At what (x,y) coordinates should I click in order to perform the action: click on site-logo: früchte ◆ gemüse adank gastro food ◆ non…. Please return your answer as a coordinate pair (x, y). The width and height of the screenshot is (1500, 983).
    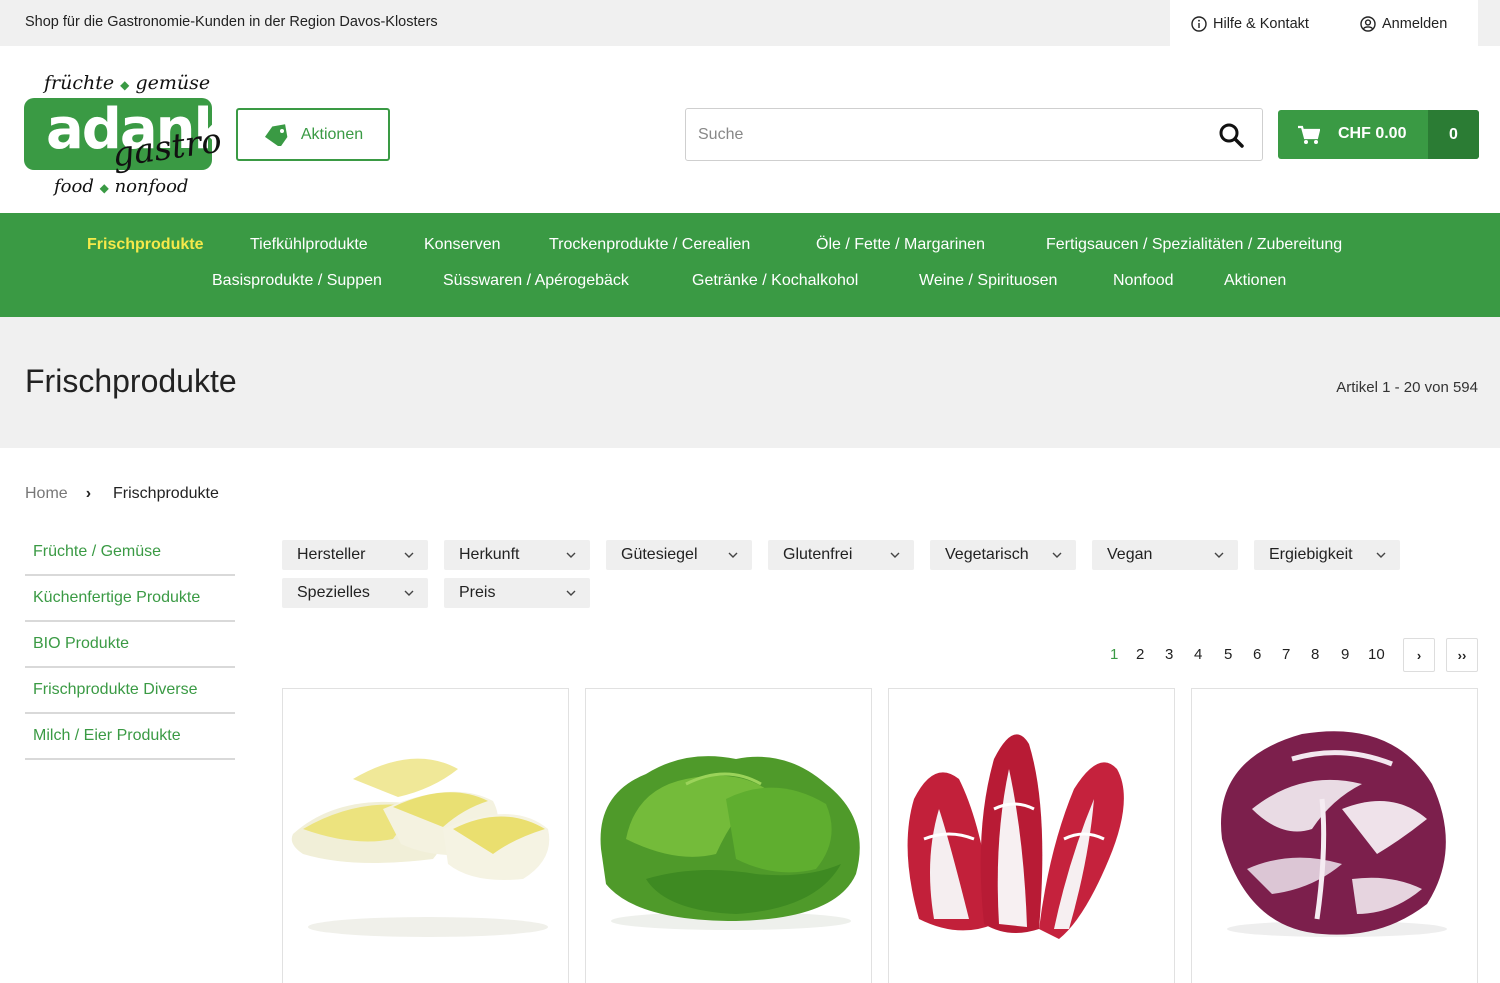
    Looking at the image, I should click on (127, 136).